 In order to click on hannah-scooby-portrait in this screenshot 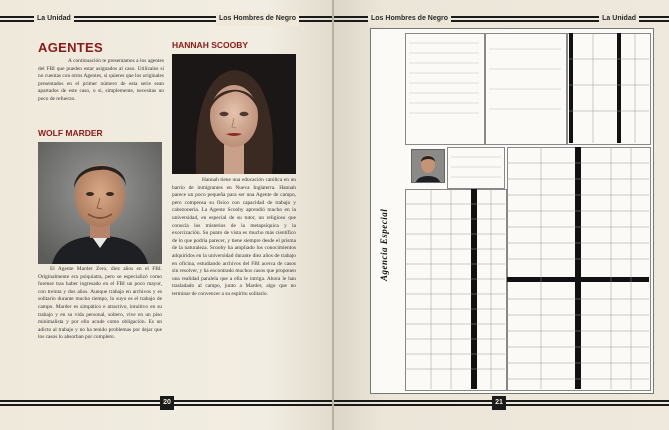, I will do `click(234, 114)`.